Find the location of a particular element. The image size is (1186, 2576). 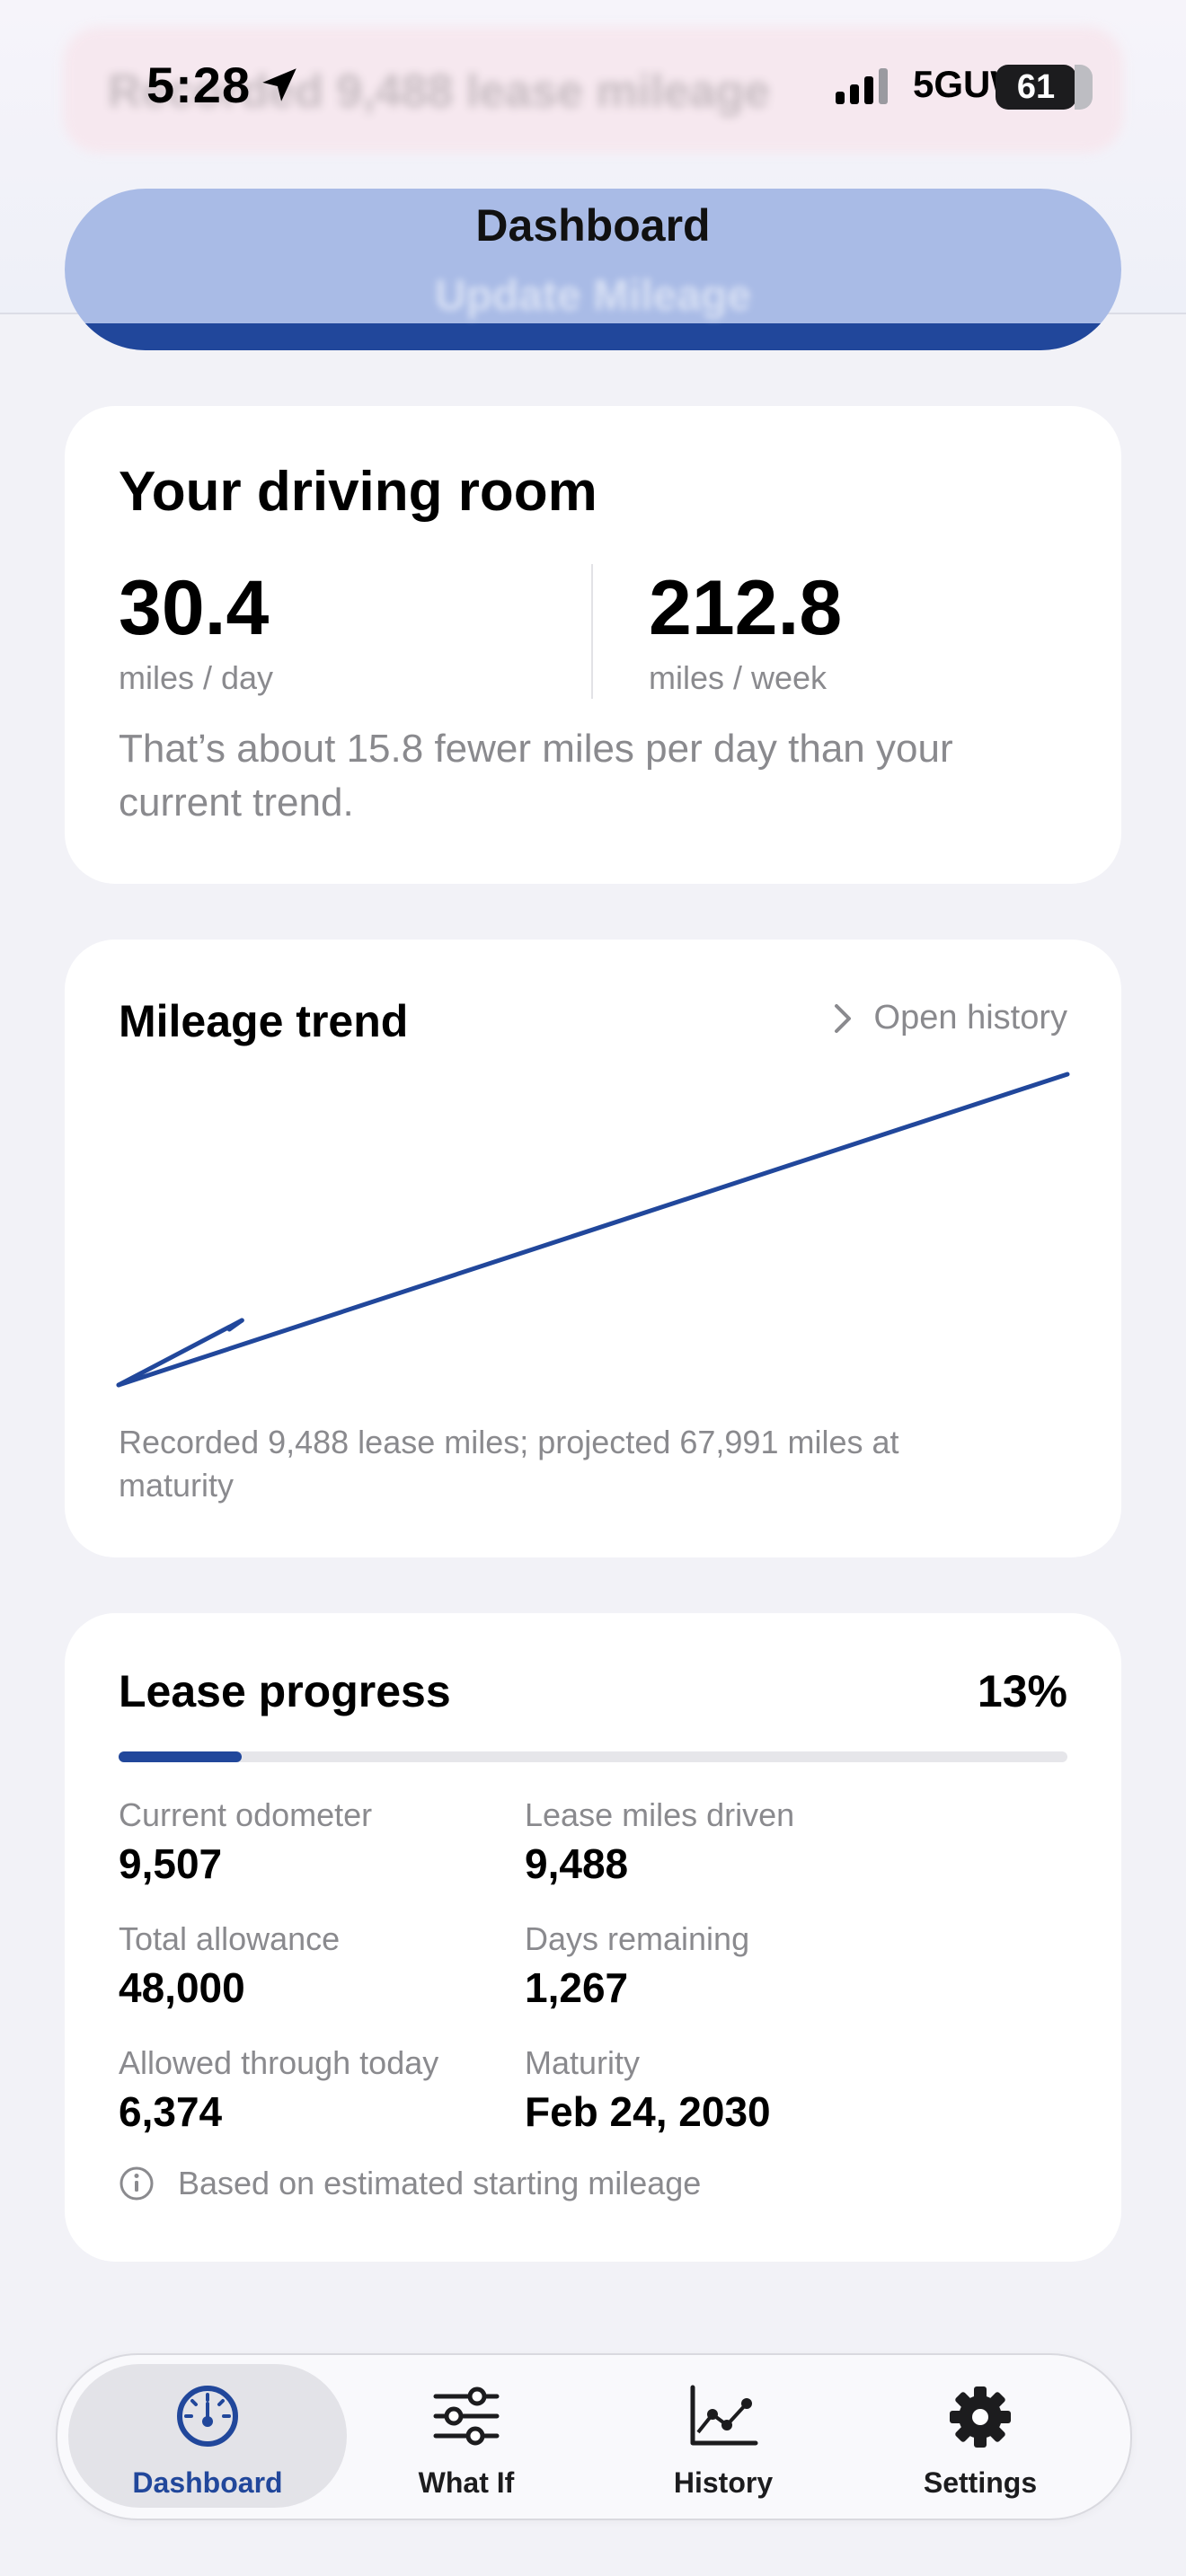

estimated-start-label: Based on estimated starting mileage is located at coordinates (440, 2183).